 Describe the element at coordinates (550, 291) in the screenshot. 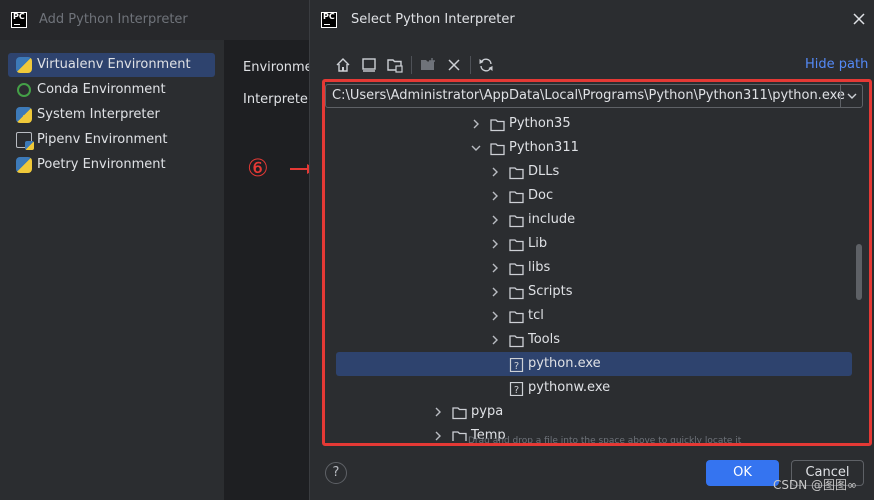

I see `tree-item-label: Scripts` at that location.